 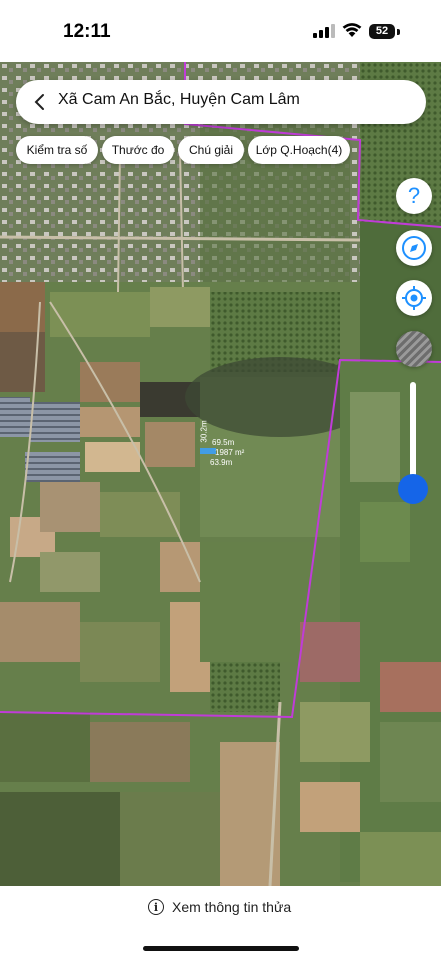 I want to click on chip-check-number: Kiểm tra số, so click(x=57, y=150).